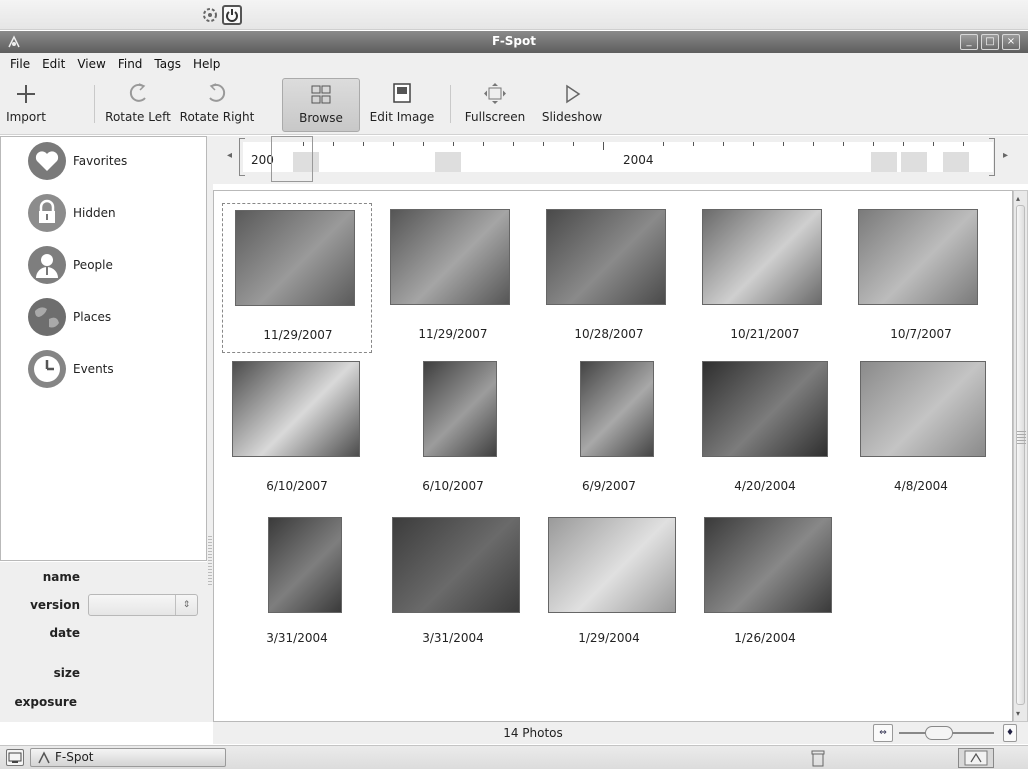  Describe the element at coordinates (20, 64) in the screenshot. I see `menu-file: File` at that location.